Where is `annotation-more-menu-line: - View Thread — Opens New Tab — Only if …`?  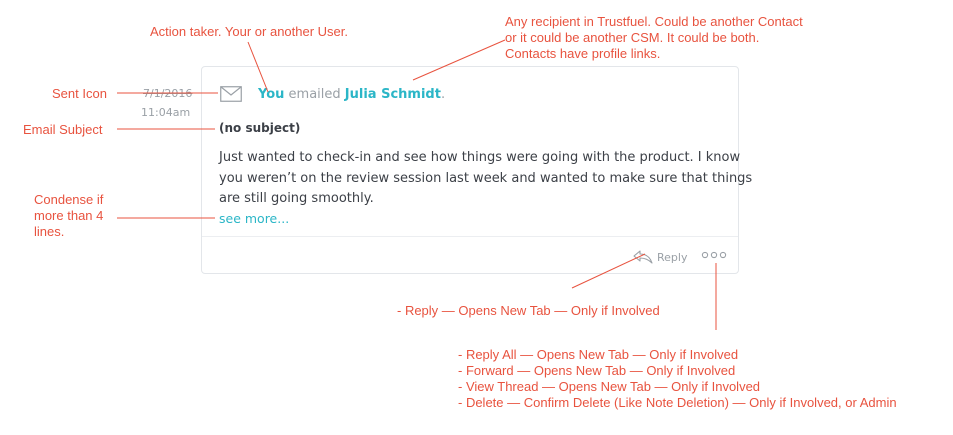
annotation-more-menu-line: - View Thread — Opens New Tab — Only if … is located at coordinates (609, 386).